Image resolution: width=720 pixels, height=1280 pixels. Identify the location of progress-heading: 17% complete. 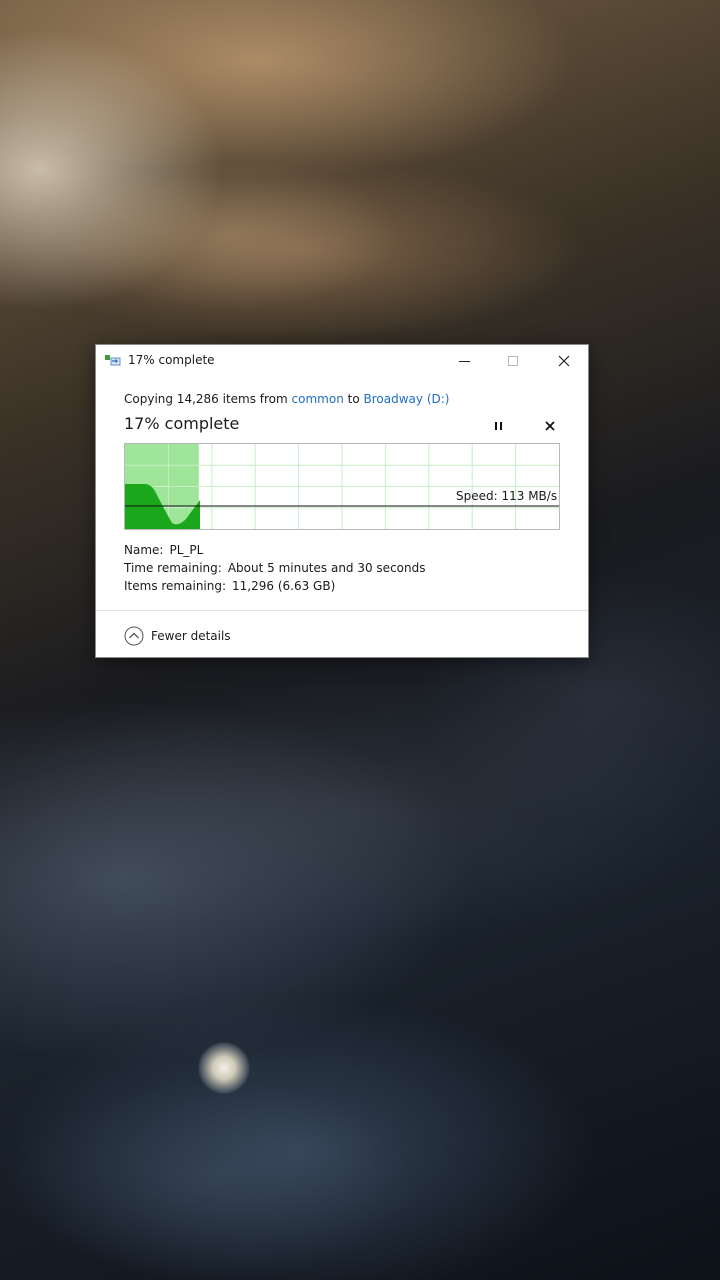
(182, 423).